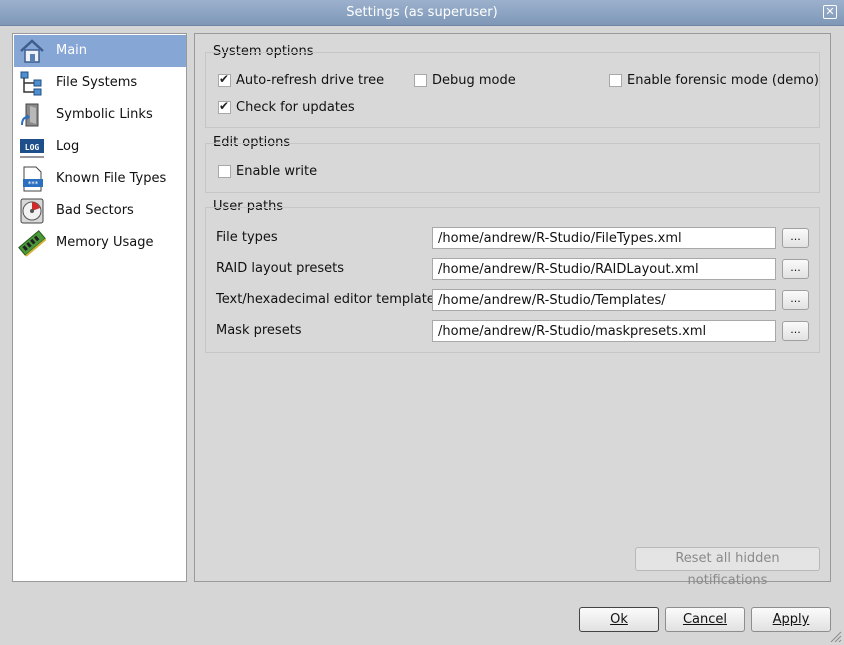 This screenshot has width=844, height=645. What do you see at coordinates (310, 80) in the screenshot?
I see `auto-refresh-label: Auto-refresh drive tree` at bounding box center [310, 80].